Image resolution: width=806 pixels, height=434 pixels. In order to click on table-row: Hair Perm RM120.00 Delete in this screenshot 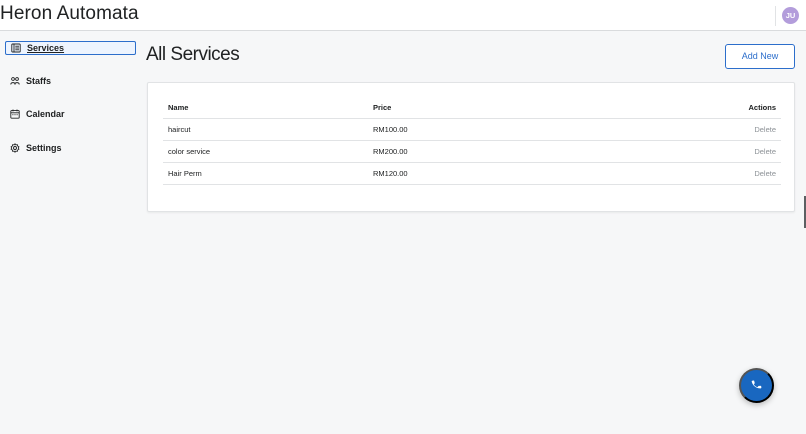, I will do `click(472, 173)`.